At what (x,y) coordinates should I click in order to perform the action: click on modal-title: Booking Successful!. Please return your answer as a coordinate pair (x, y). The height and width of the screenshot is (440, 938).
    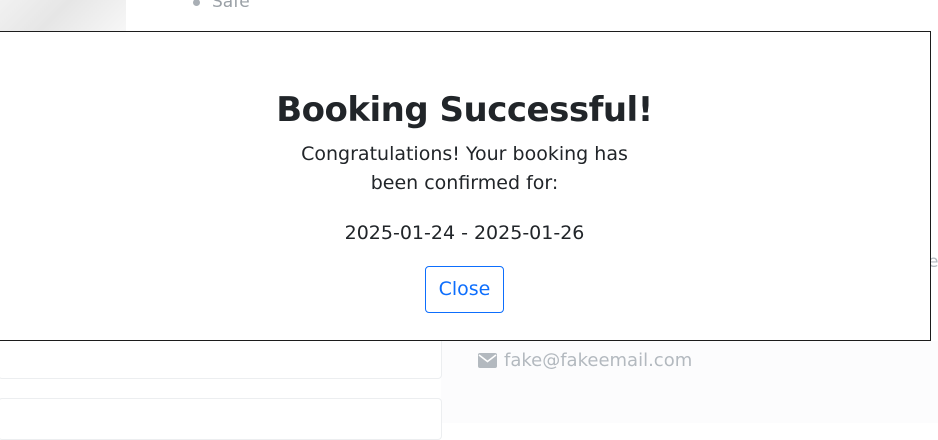
    Looking at the image, I should click on (464, 110).